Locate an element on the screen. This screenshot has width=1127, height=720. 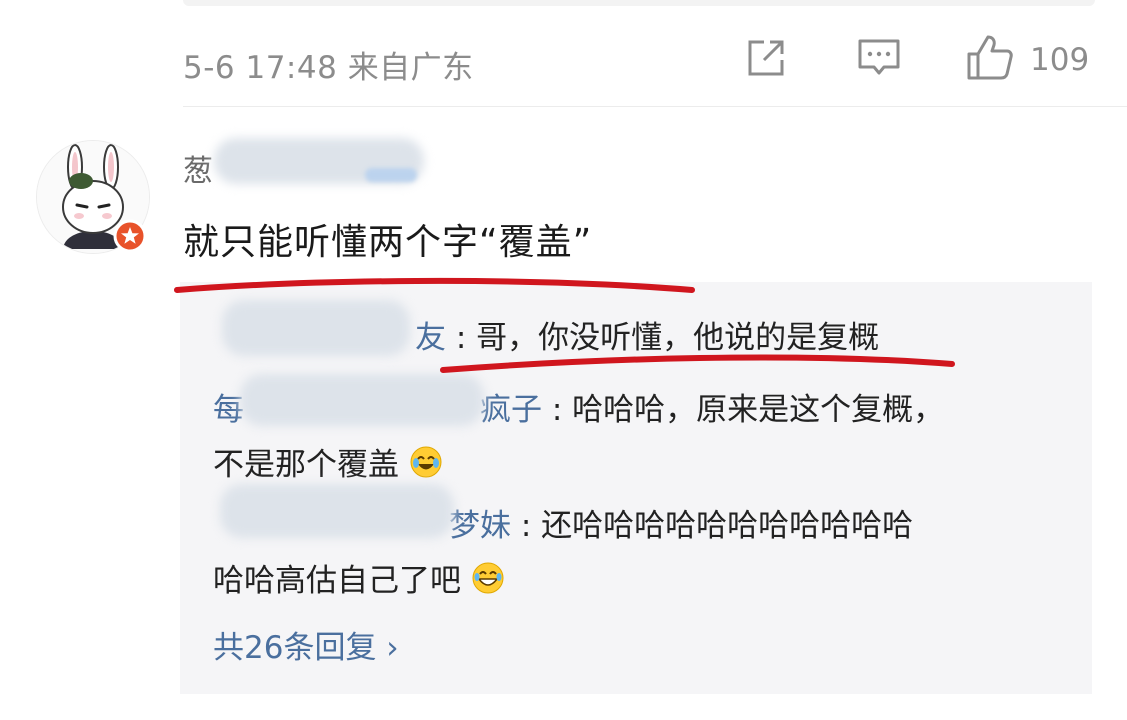
reply-text: : 哈哈哈，原来是这个复概， is located at coordinates (748, 410).